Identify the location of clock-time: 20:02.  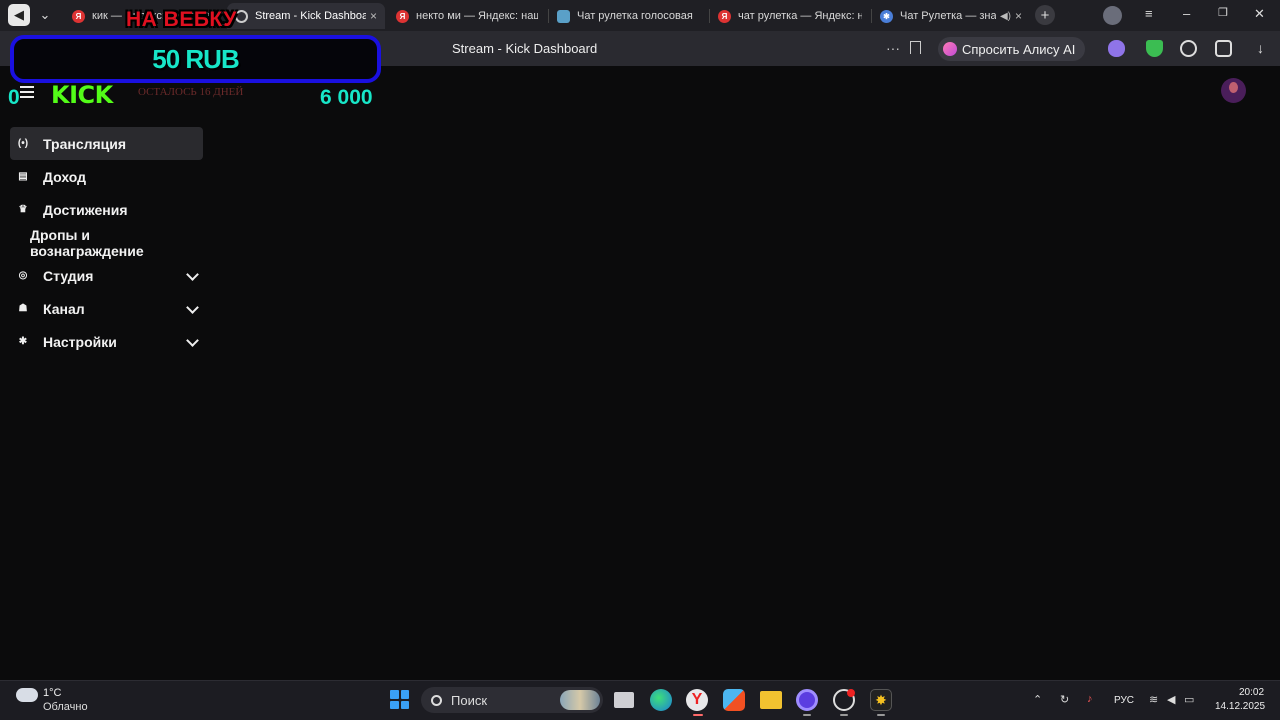
(1251, 692).